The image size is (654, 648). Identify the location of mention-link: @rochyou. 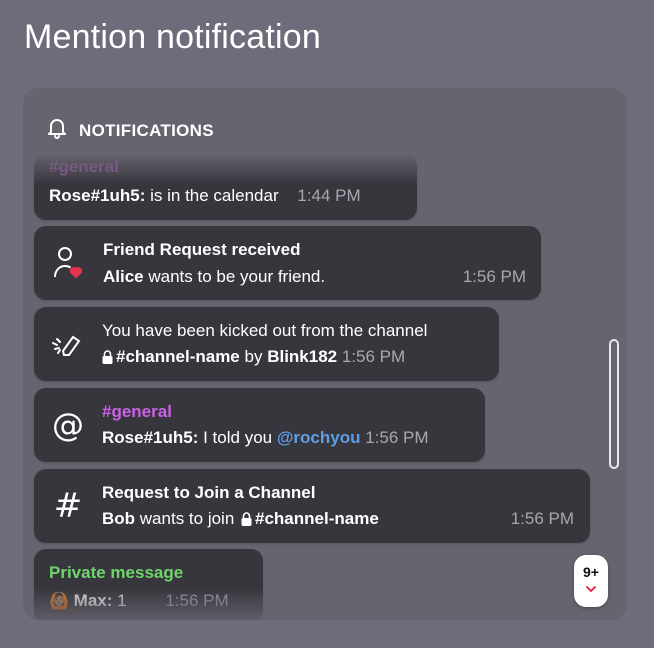
(319, 437).